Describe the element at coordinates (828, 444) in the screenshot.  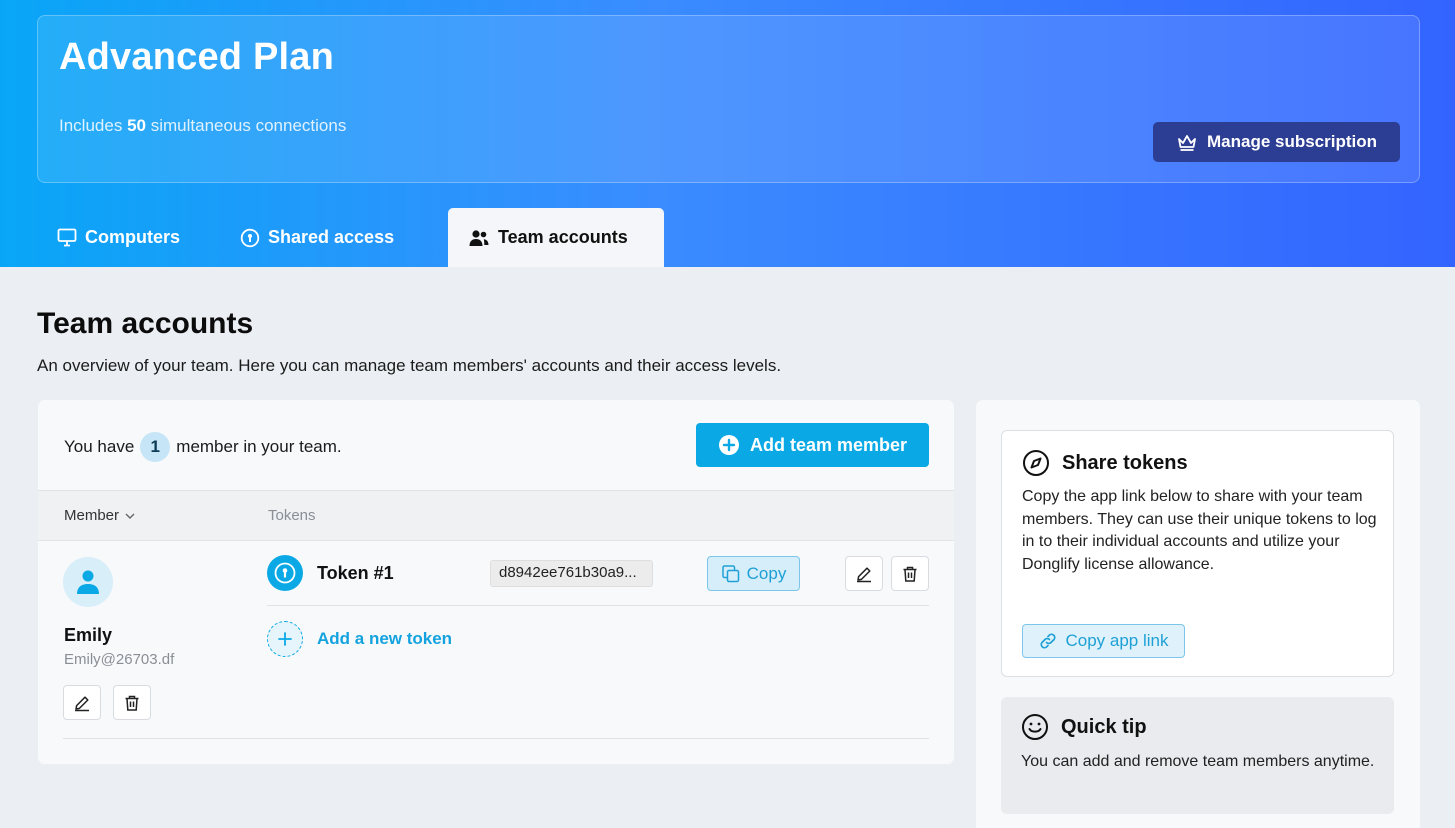
I see `add-team-member-label: Add team member` at that location.